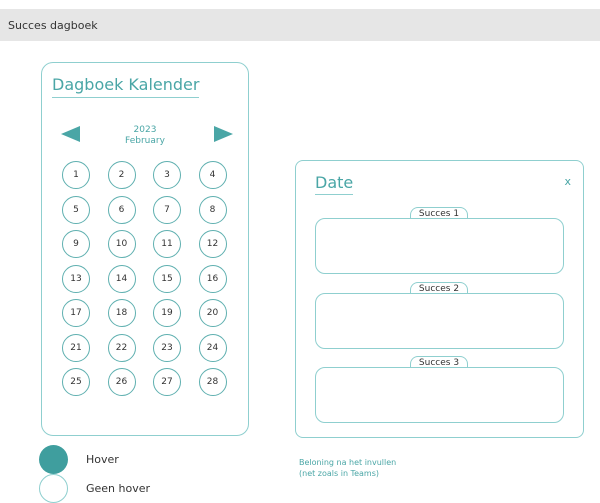 Image resolution: width=600 pixels, height=503 pixels. What do you see at coordinates (167, 244) in the screenshot?
I see `day-button: 11` at bounding box center [167, 244].